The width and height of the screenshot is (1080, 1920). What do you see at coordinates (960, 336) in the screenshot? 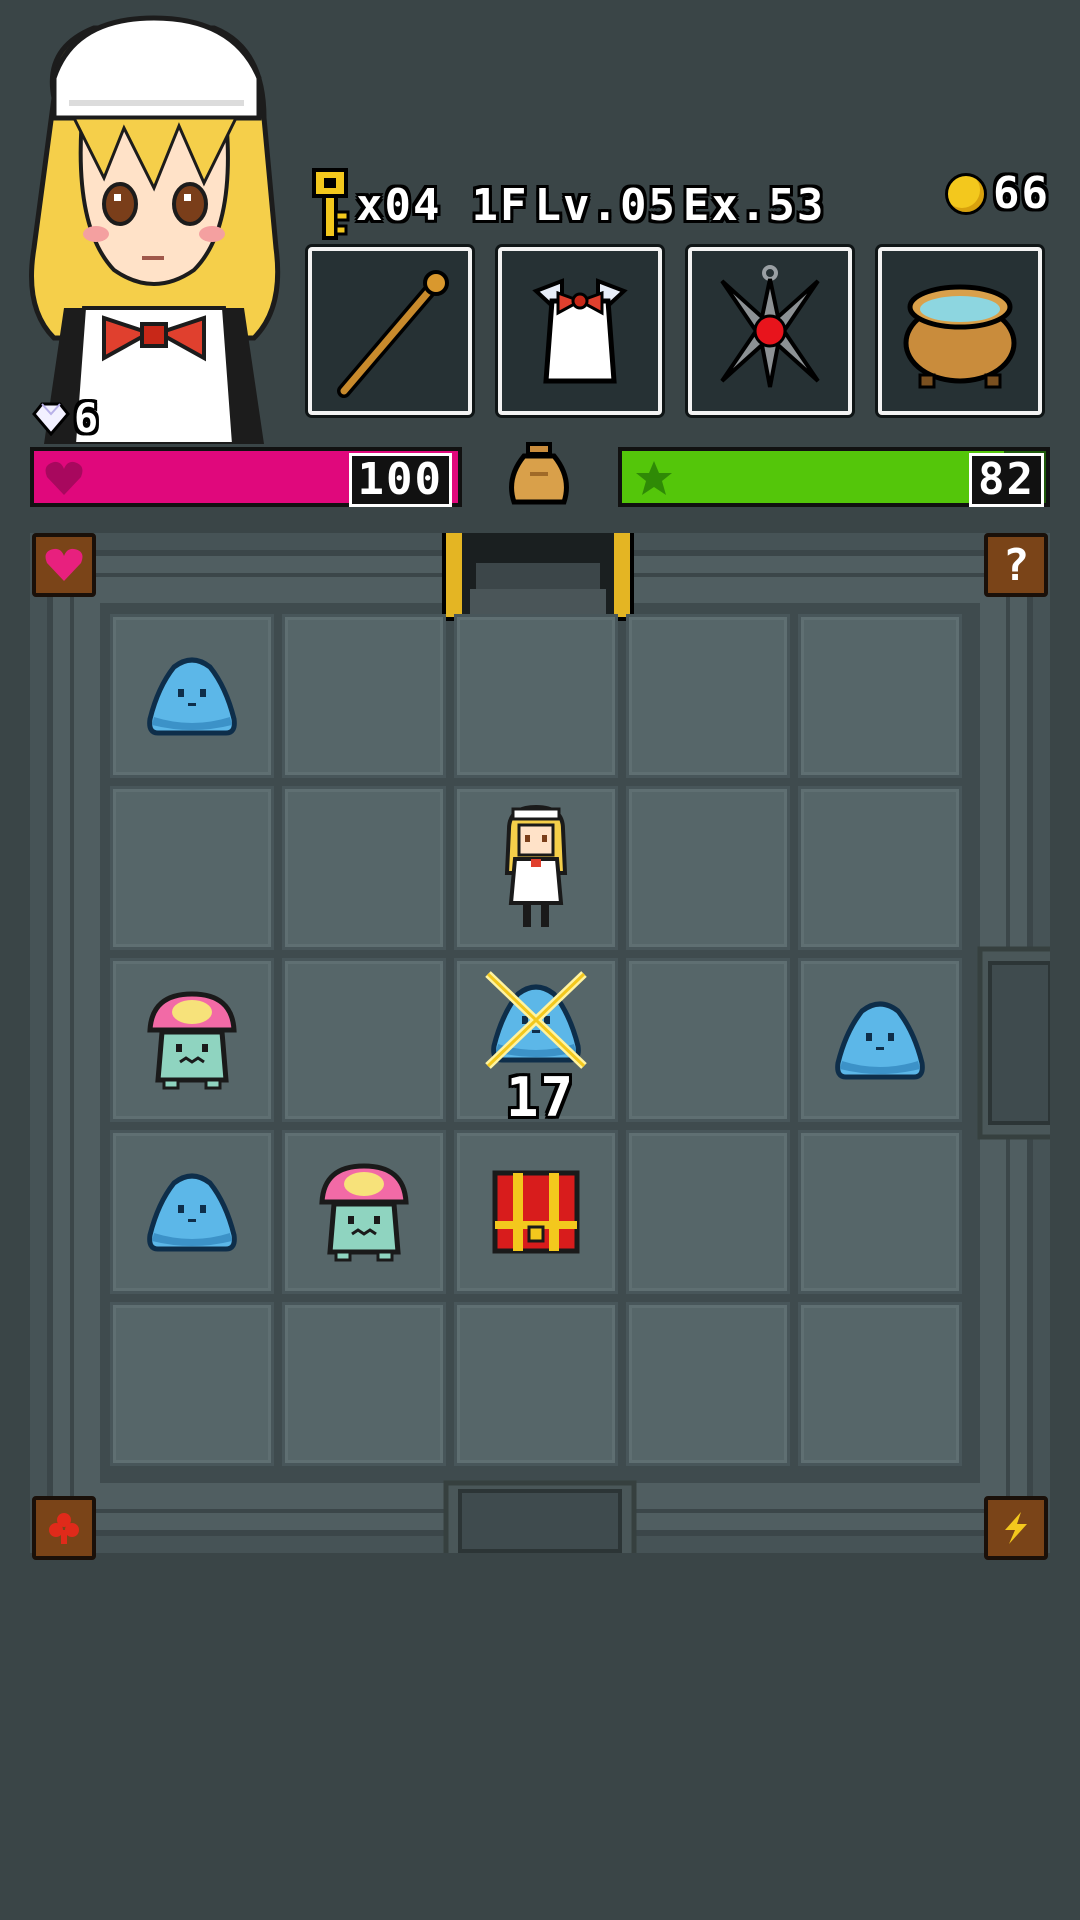
I see `pot-icon` at bounding box center [960, 336].